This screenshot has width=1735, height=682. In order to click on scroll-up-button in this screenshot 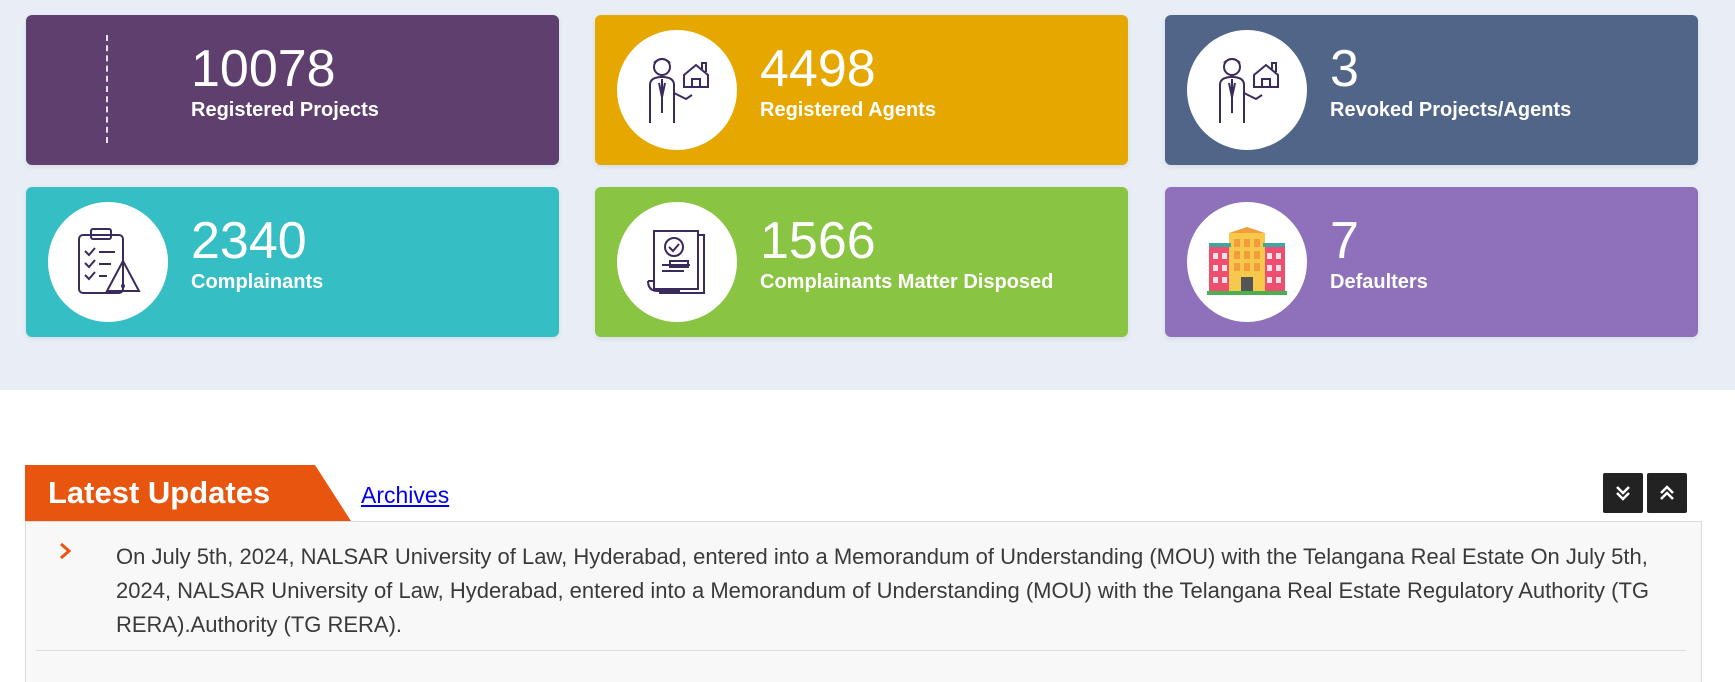, I will do `click(1667, 493)`.